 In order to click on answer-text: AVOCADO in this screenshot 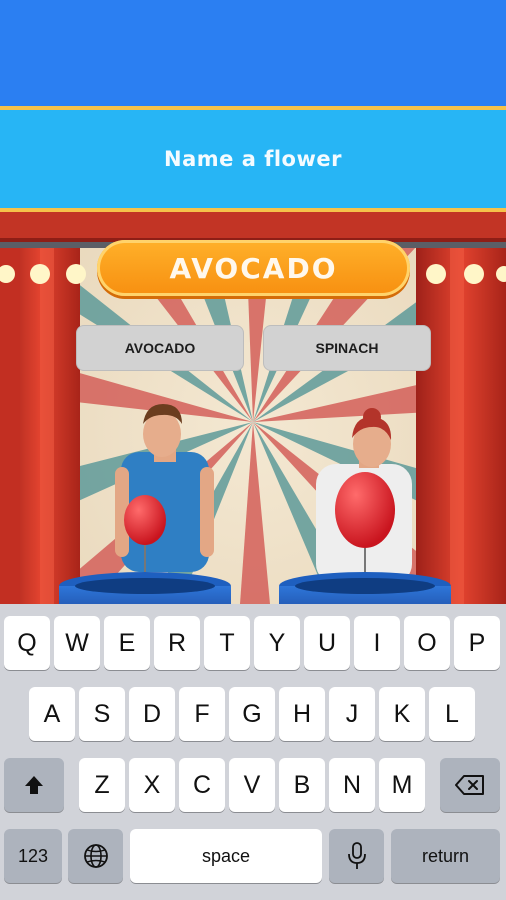, I will do `click(253, 268)`.